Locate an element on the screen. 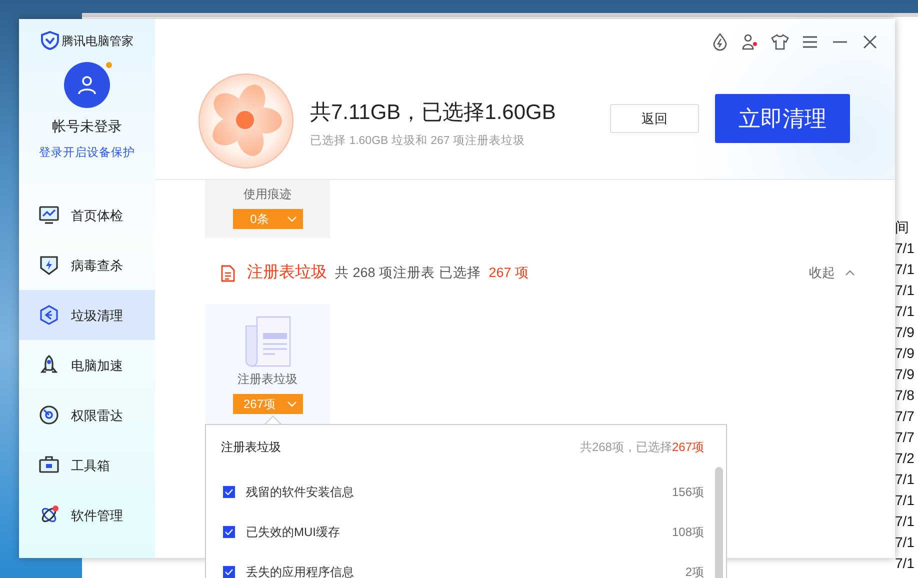  nav-item: 电脑加速 is located at coordinates (87, 365).